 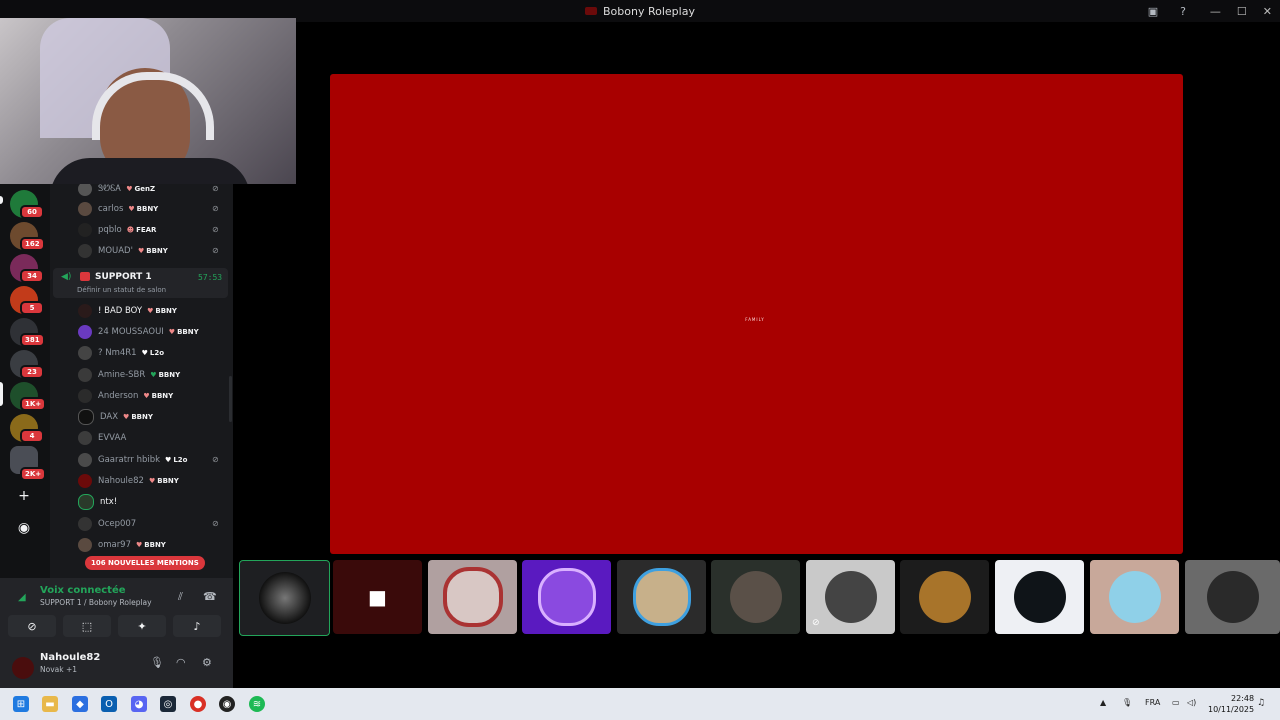 What do you see at coordinates (591, 11) in the screenshot?
I see `app-logo-icon` at bounding box center [591, 11].